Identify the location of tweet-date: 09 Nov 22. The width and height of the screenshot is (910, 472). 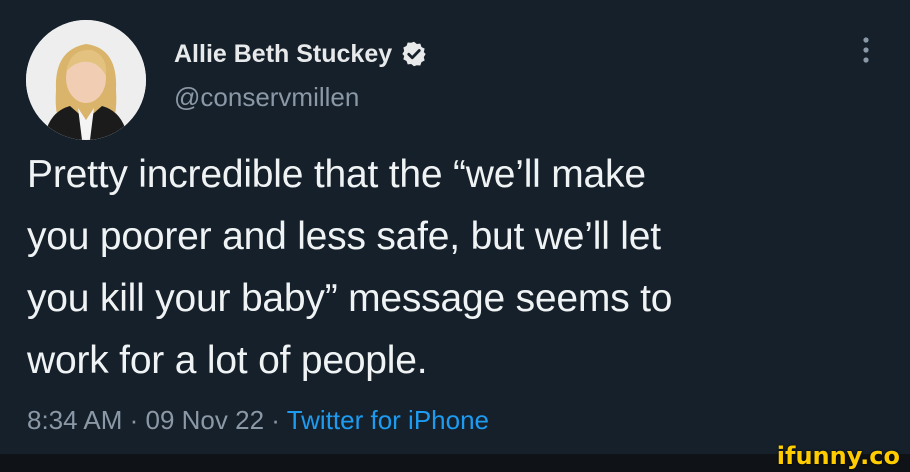
(205, 420).